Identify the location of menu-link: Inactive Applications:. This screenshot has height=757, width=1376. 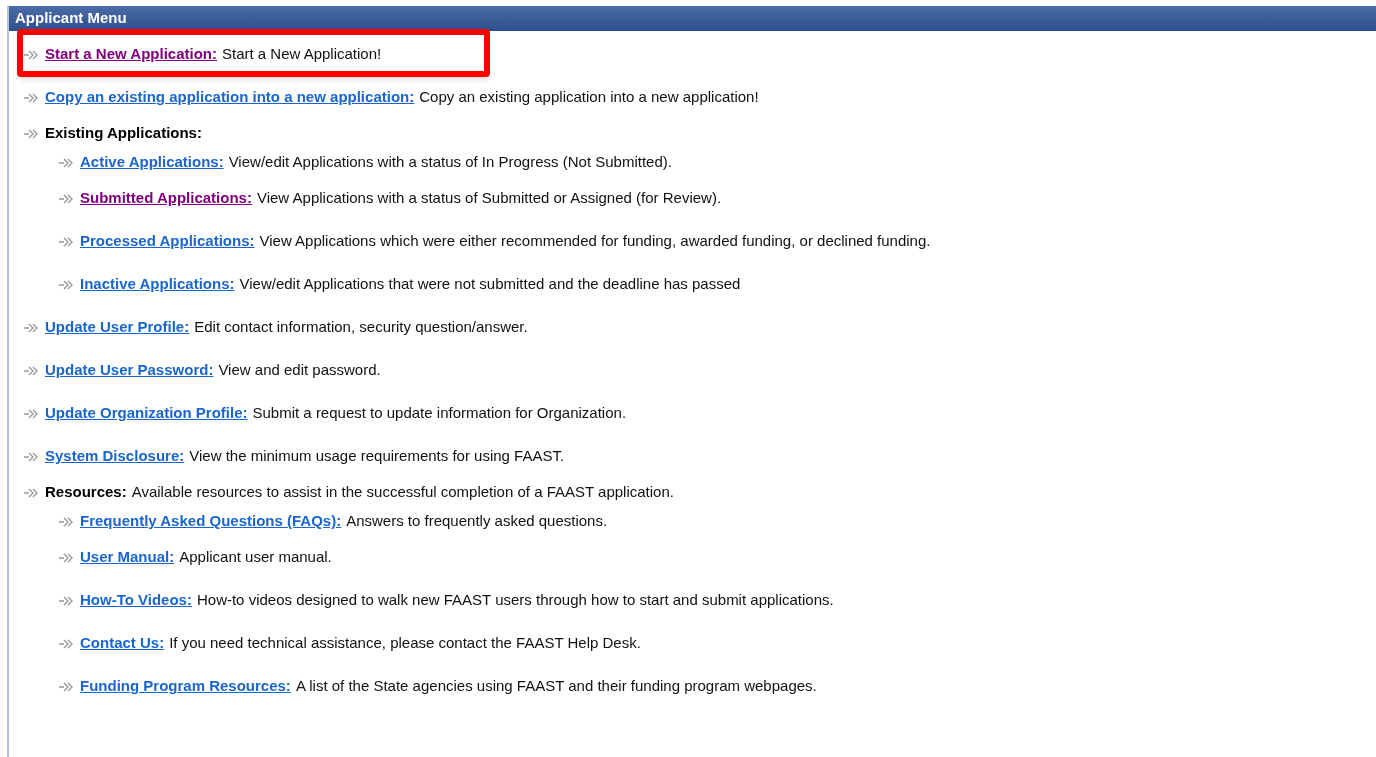
(157, 284).